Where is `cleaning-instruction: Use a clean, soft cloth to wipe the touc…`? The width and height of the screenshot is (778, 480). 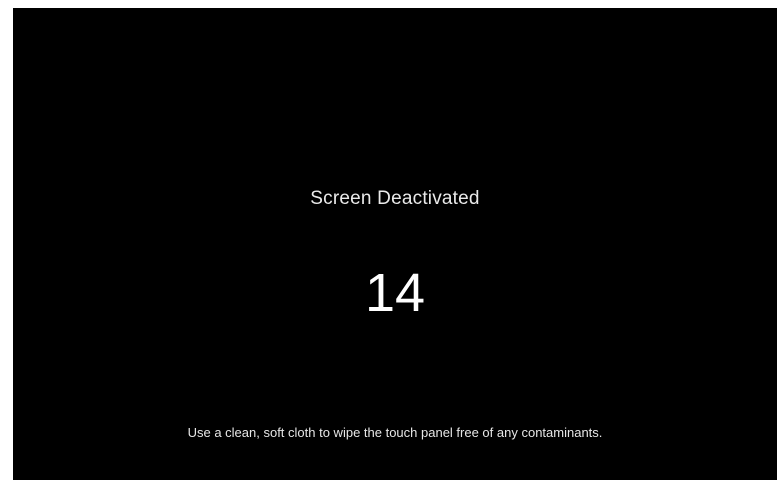 cleaning-instruction: Use a clean, soft cloth to wipe the touc… is located at coordinates (395, 432).